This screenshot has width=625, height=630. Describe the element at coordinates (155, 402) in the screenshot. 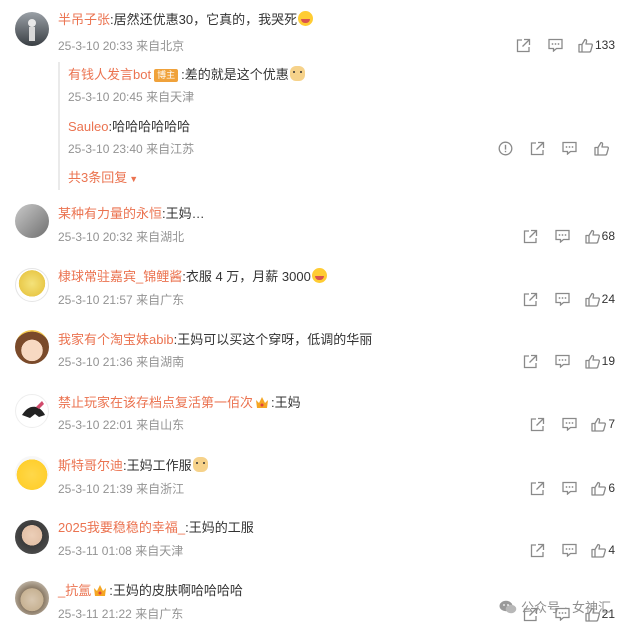

I see `comment-username: 禁止玩家在该存档点复活第一佰次` at that location.